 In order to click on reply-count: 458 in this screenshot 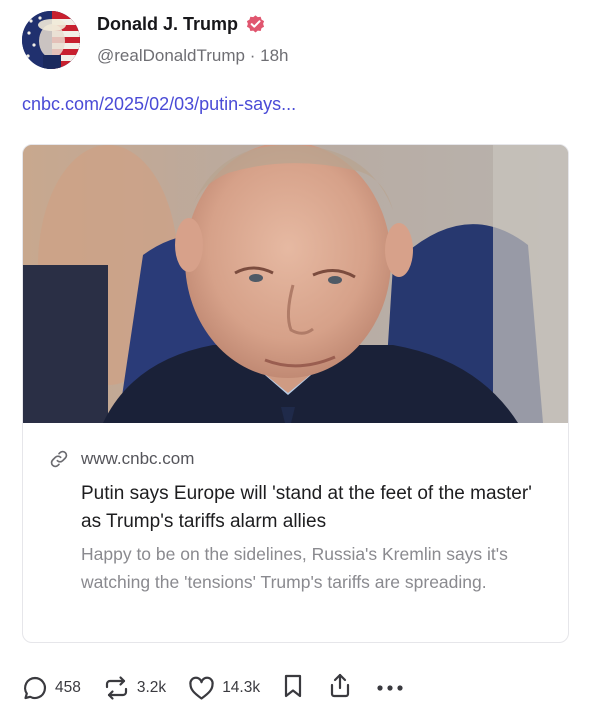, I will do `click(68, 687)`.